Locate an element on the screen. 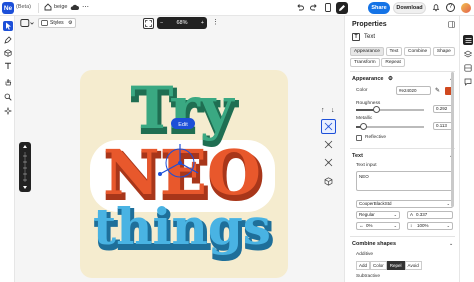 This screenshot has width=474, height=282. scale-gizmo-icon is located at coordinates (328, 162).